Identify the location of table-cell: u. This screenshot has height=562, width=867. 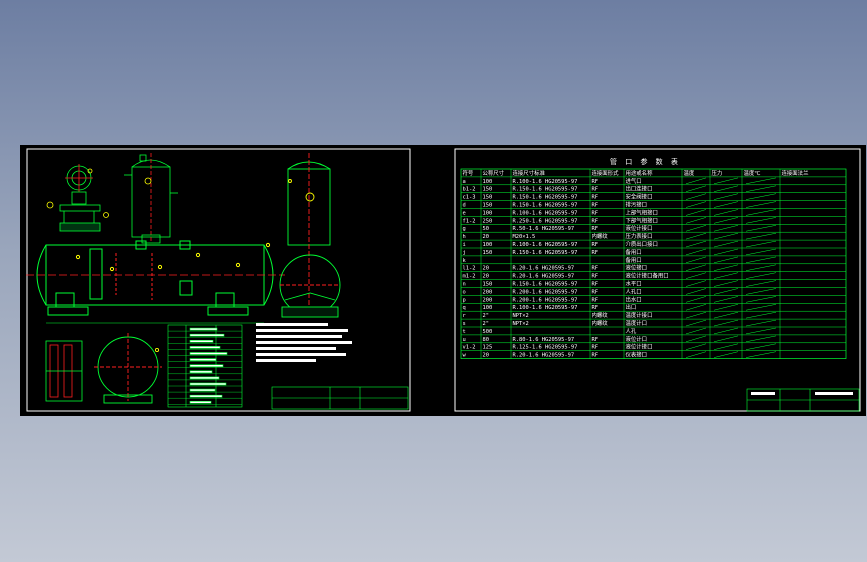
(464, 340).